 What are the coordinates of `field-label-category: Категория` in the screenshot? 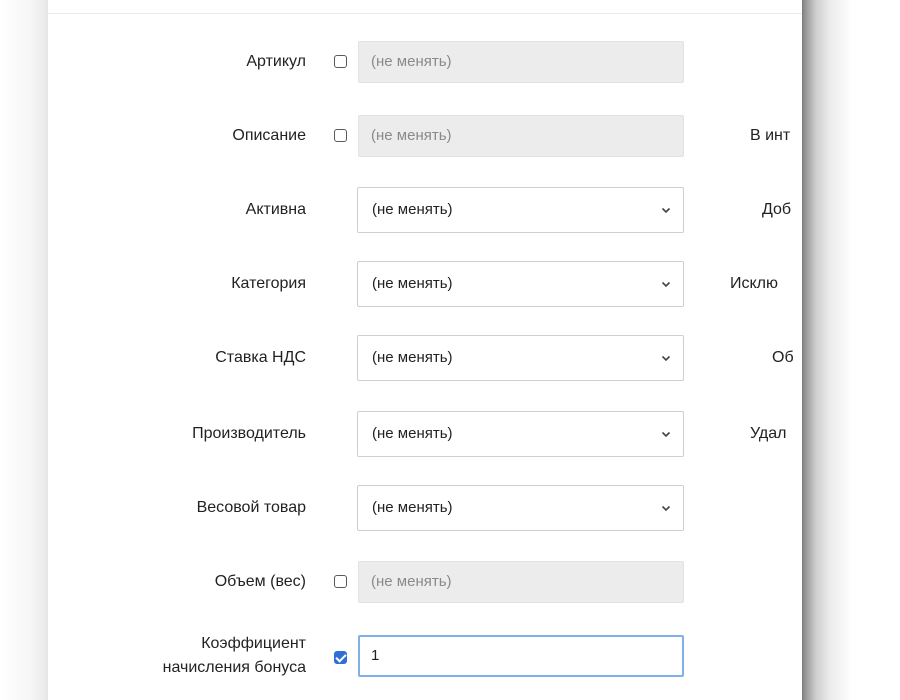 It's located at (268, 283).